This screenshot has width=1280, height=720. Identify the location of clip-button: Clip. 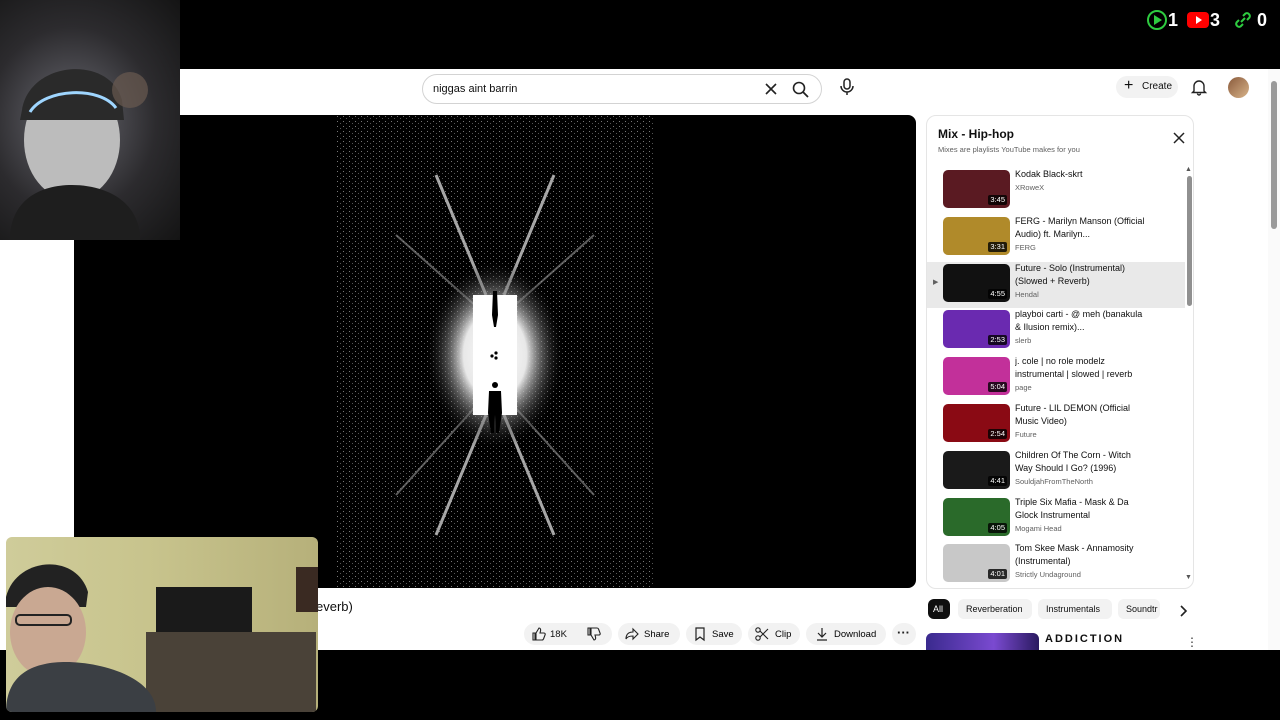
(774, 634).